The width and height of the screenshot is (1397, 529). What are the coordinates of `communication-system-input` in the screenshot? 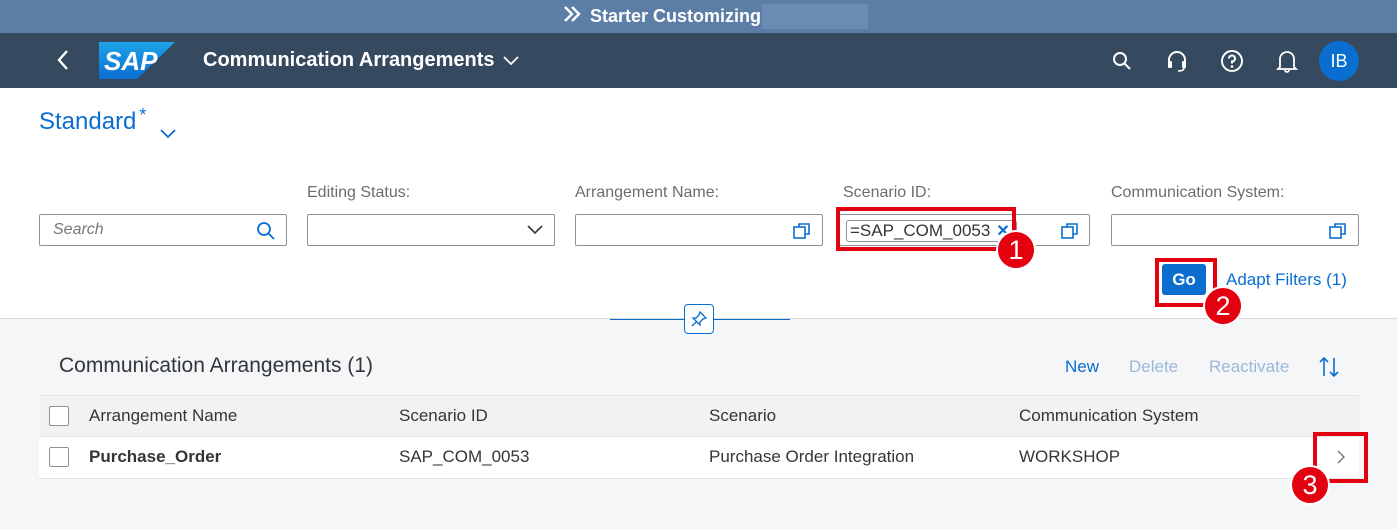 It's located at (1235, 230).